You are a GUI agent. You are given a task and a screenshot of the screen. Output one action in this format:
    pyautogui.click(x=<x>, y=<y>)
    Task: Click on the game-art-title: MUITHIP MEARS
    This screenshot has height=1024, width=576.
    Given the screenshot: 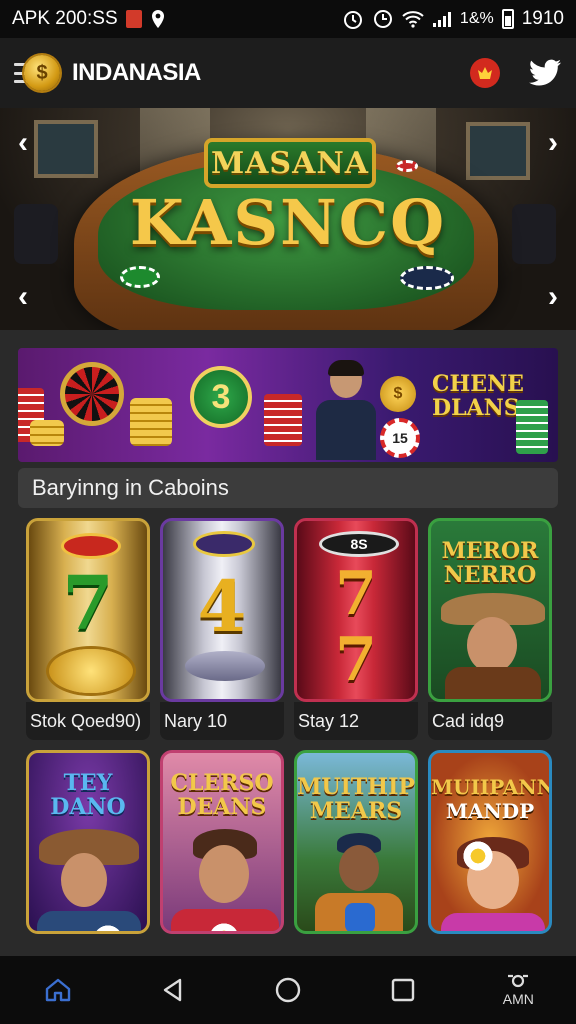 What is the action you would take?
    pyautogui.click(x=356, y=799)
    